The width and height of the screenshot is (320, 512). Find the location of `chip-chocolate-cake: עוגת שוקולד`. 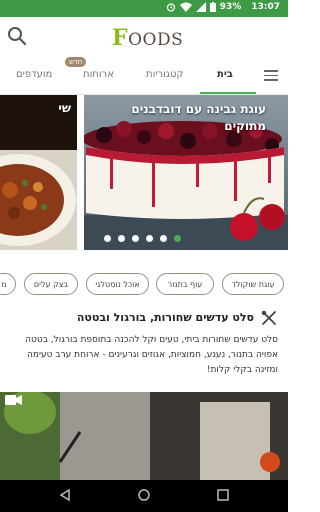

chip-chocolate-cake: עוגת שוקולד is located at coordinates (253, 284).